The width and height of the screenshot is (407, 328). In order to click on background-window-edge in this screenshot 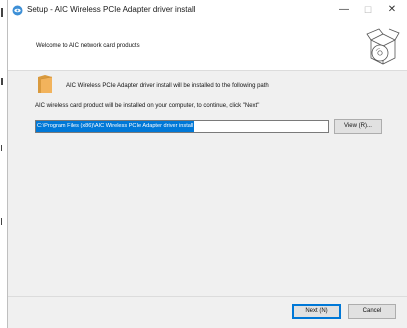, I will do `click(3, 164)`.